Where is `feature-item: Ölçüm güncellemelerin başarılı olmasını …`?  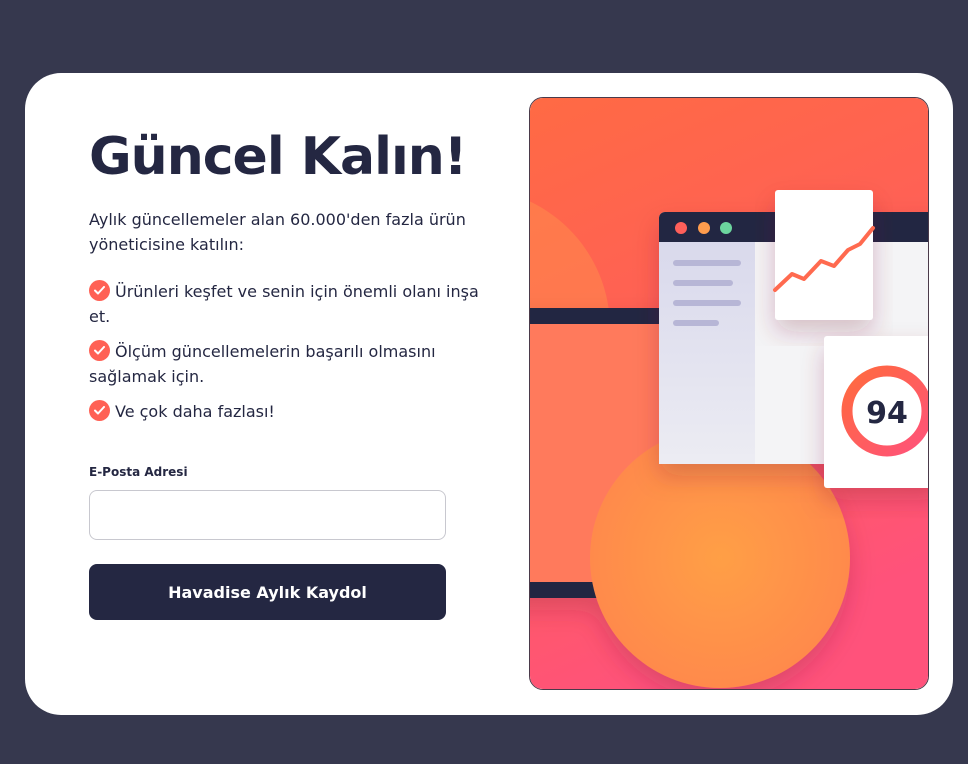 feature-item: Ölçüm güncellemelerin başarılı olmasını … is located at coordinates (284, 364).